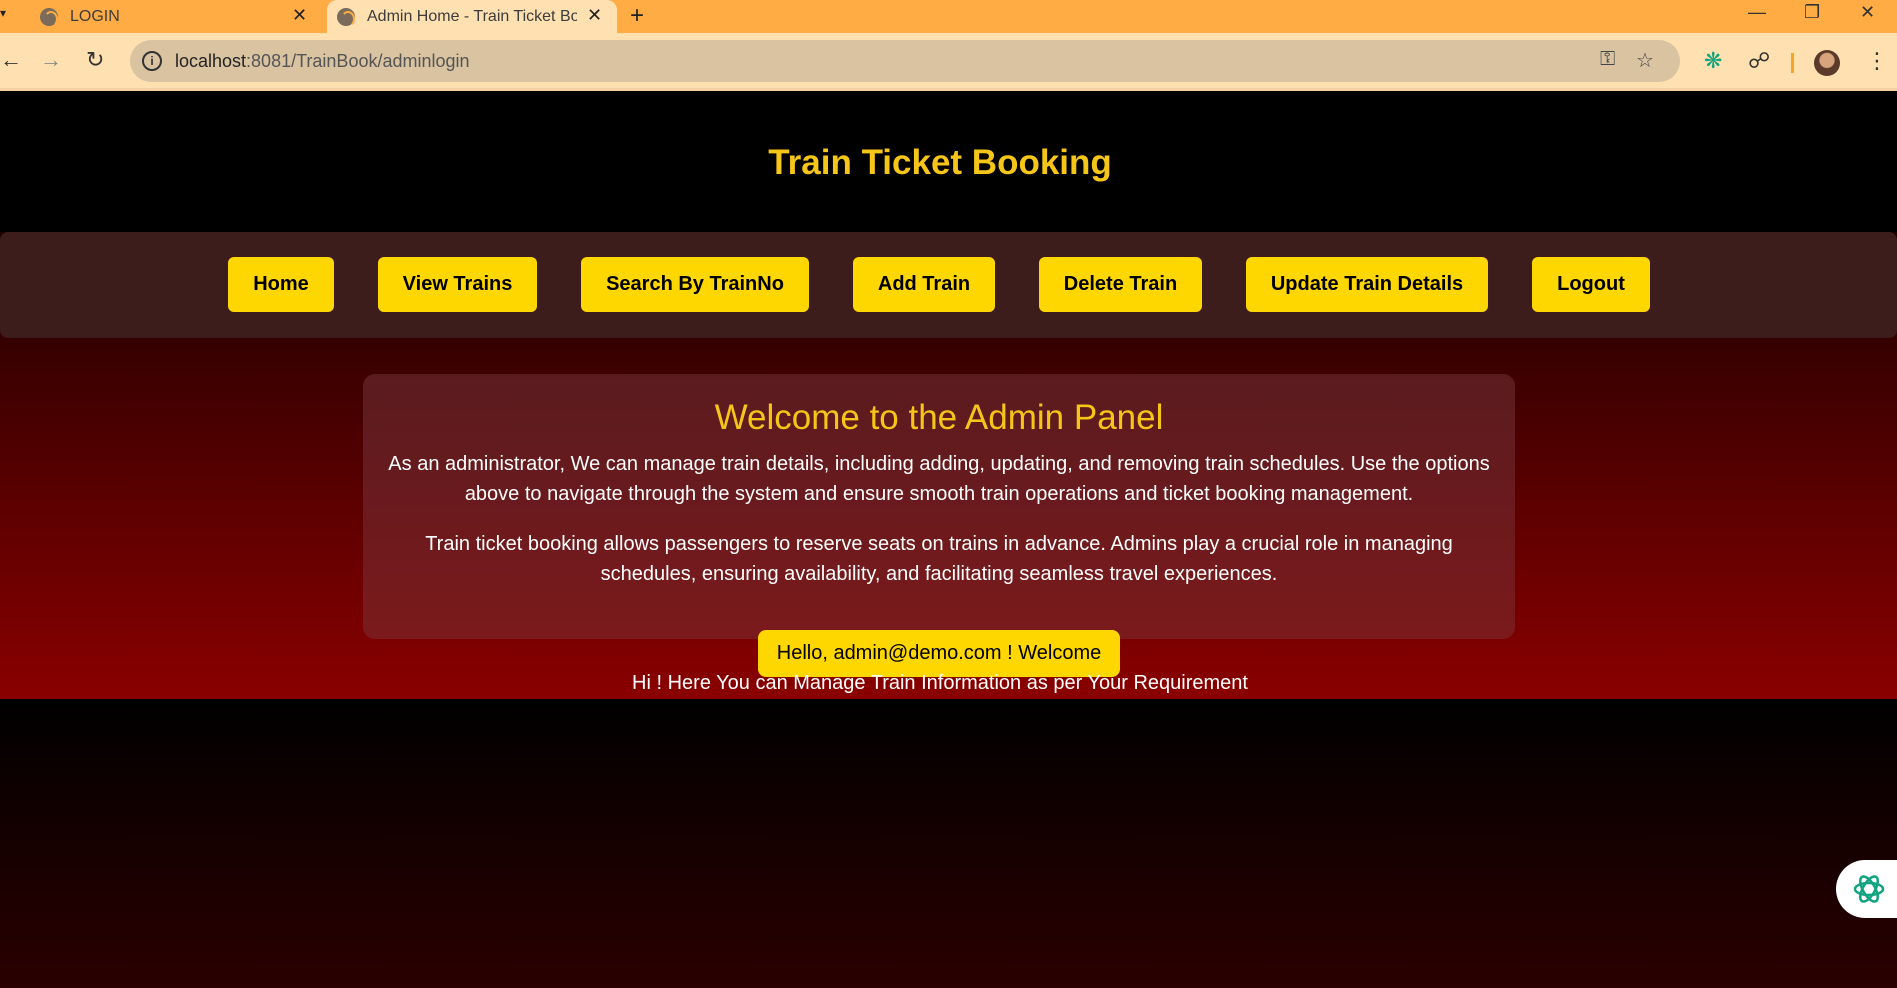 Image resolution: width=1897 pixels, height=988 pixels. What do you see at coordinates (1591, 284) in the screenshot?
I see `nav-logout-button: Logout` at bounding box center [1591, 284].